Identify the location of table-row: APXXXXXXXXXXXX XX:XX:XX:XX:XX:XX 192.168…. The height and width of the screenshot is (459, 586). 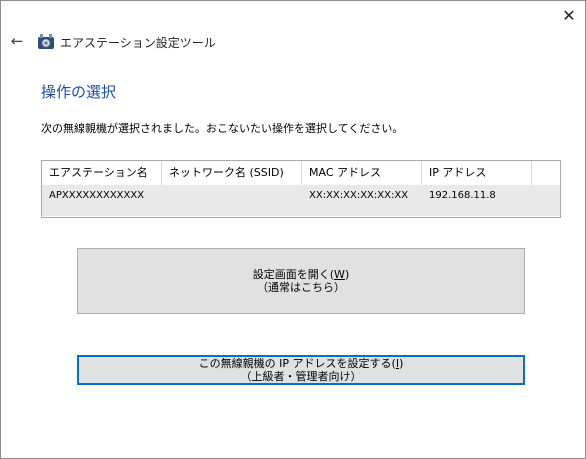
(301, 200).